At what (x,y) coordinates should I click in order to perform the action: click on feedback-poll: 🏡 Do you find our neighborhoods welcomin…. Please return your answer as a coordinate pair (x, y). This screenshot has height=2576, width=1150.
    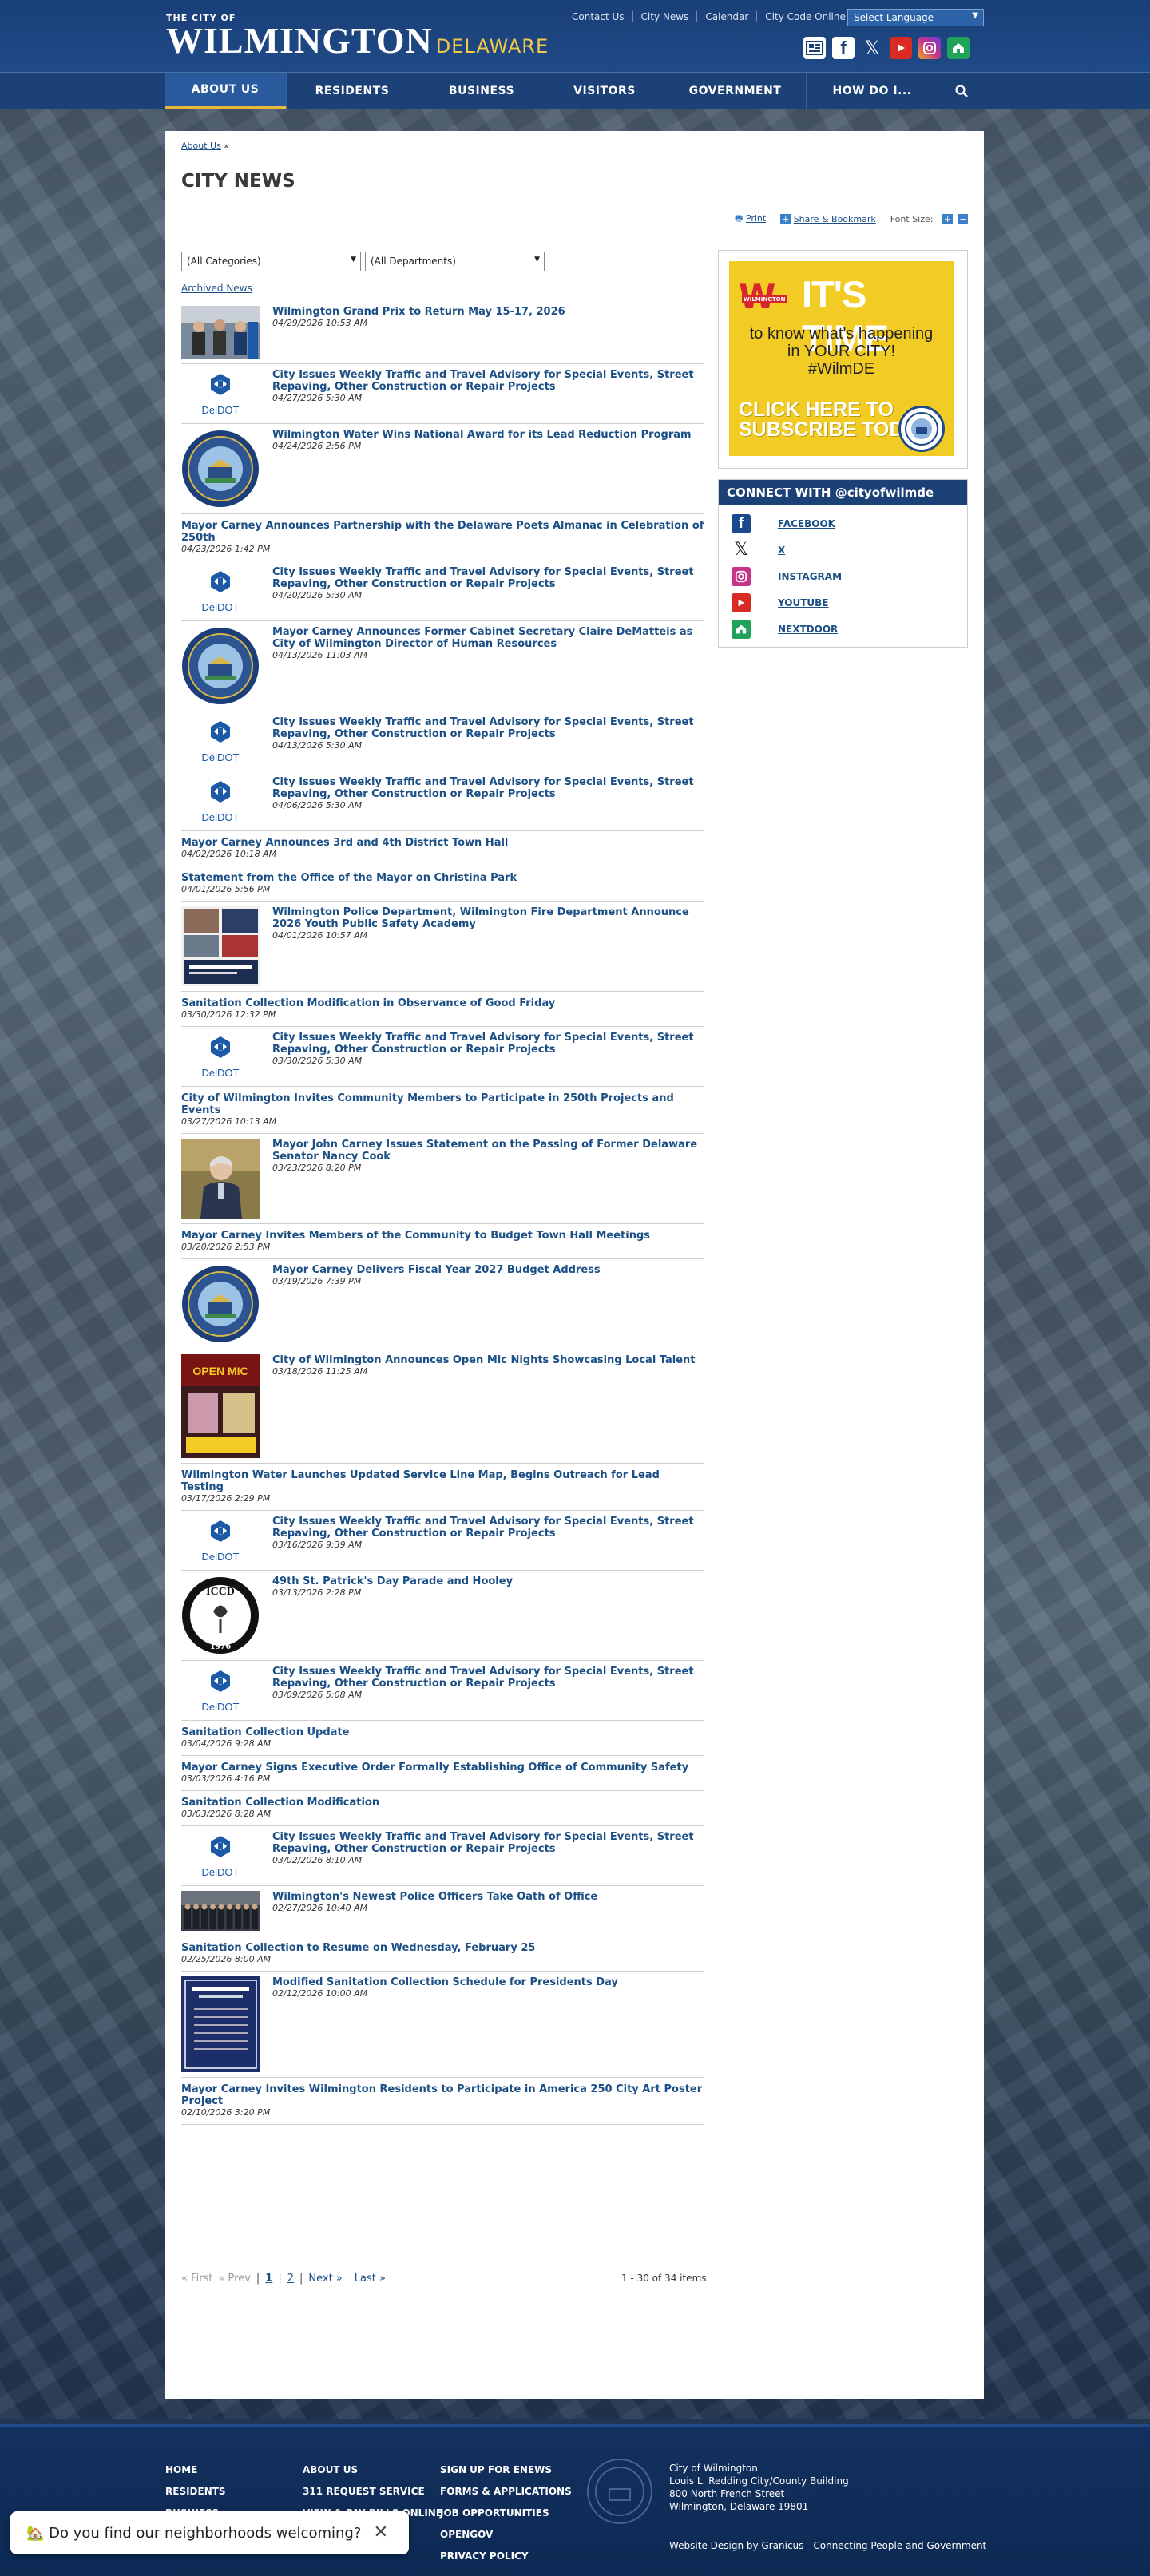
    Looking at the image, I should click on (210, 2532).